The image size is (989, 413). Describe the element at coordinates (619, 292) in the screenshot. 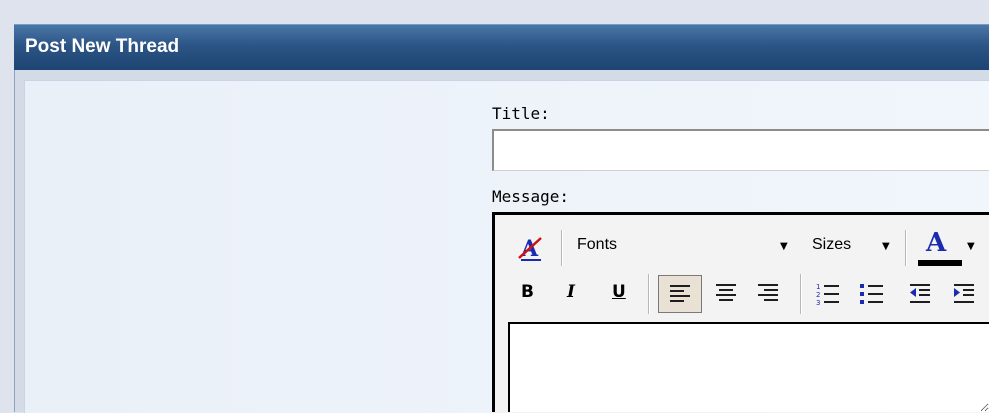

I see `underline-button: U` at that location.